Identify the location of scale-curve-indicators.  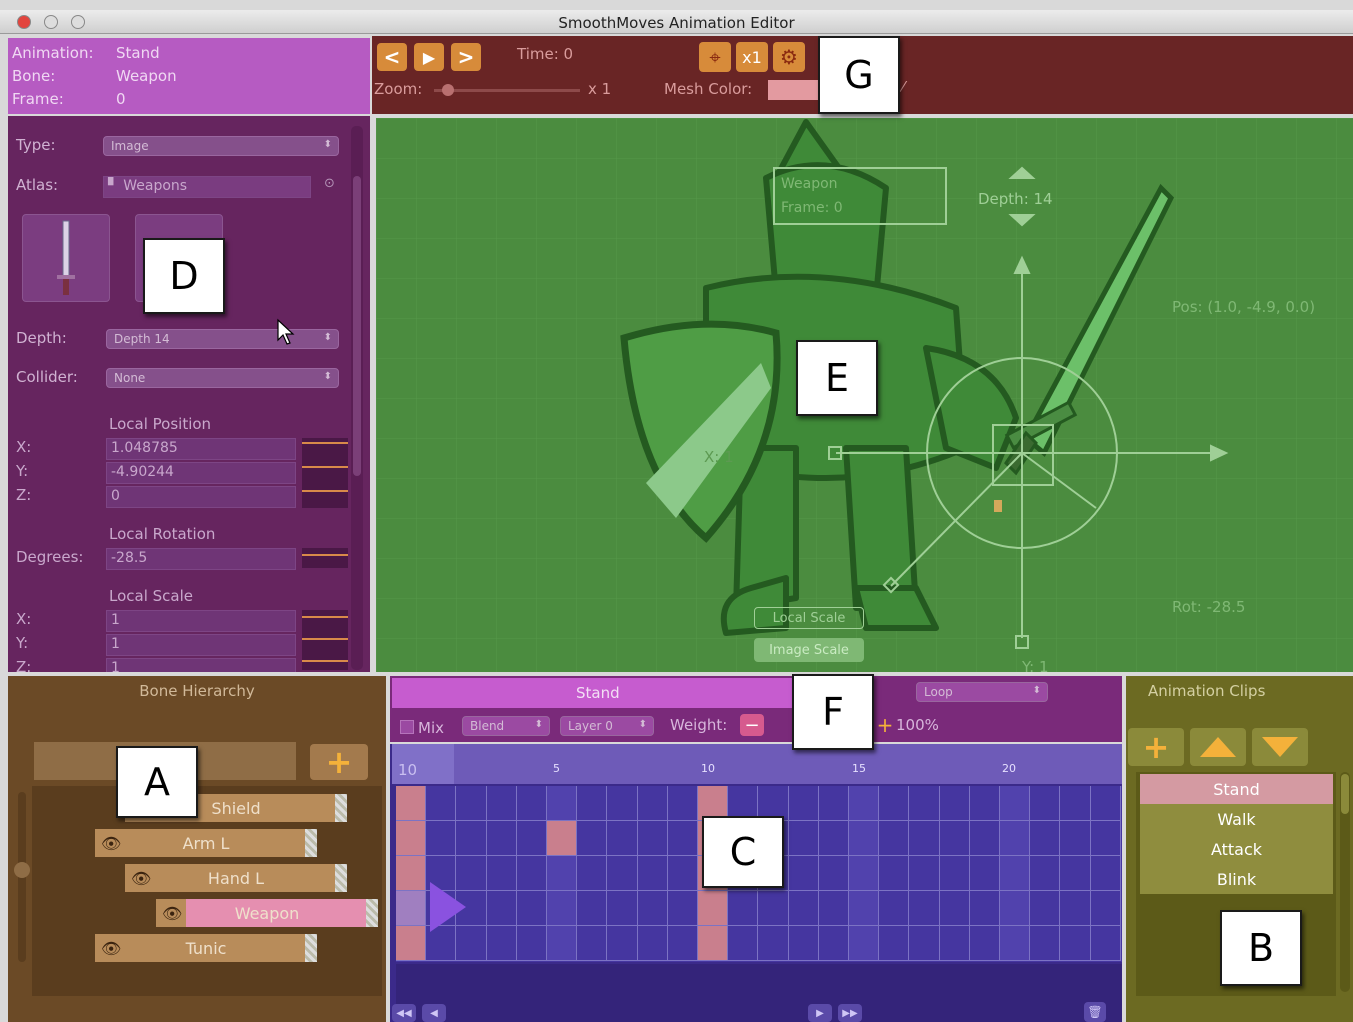
(325, 640).